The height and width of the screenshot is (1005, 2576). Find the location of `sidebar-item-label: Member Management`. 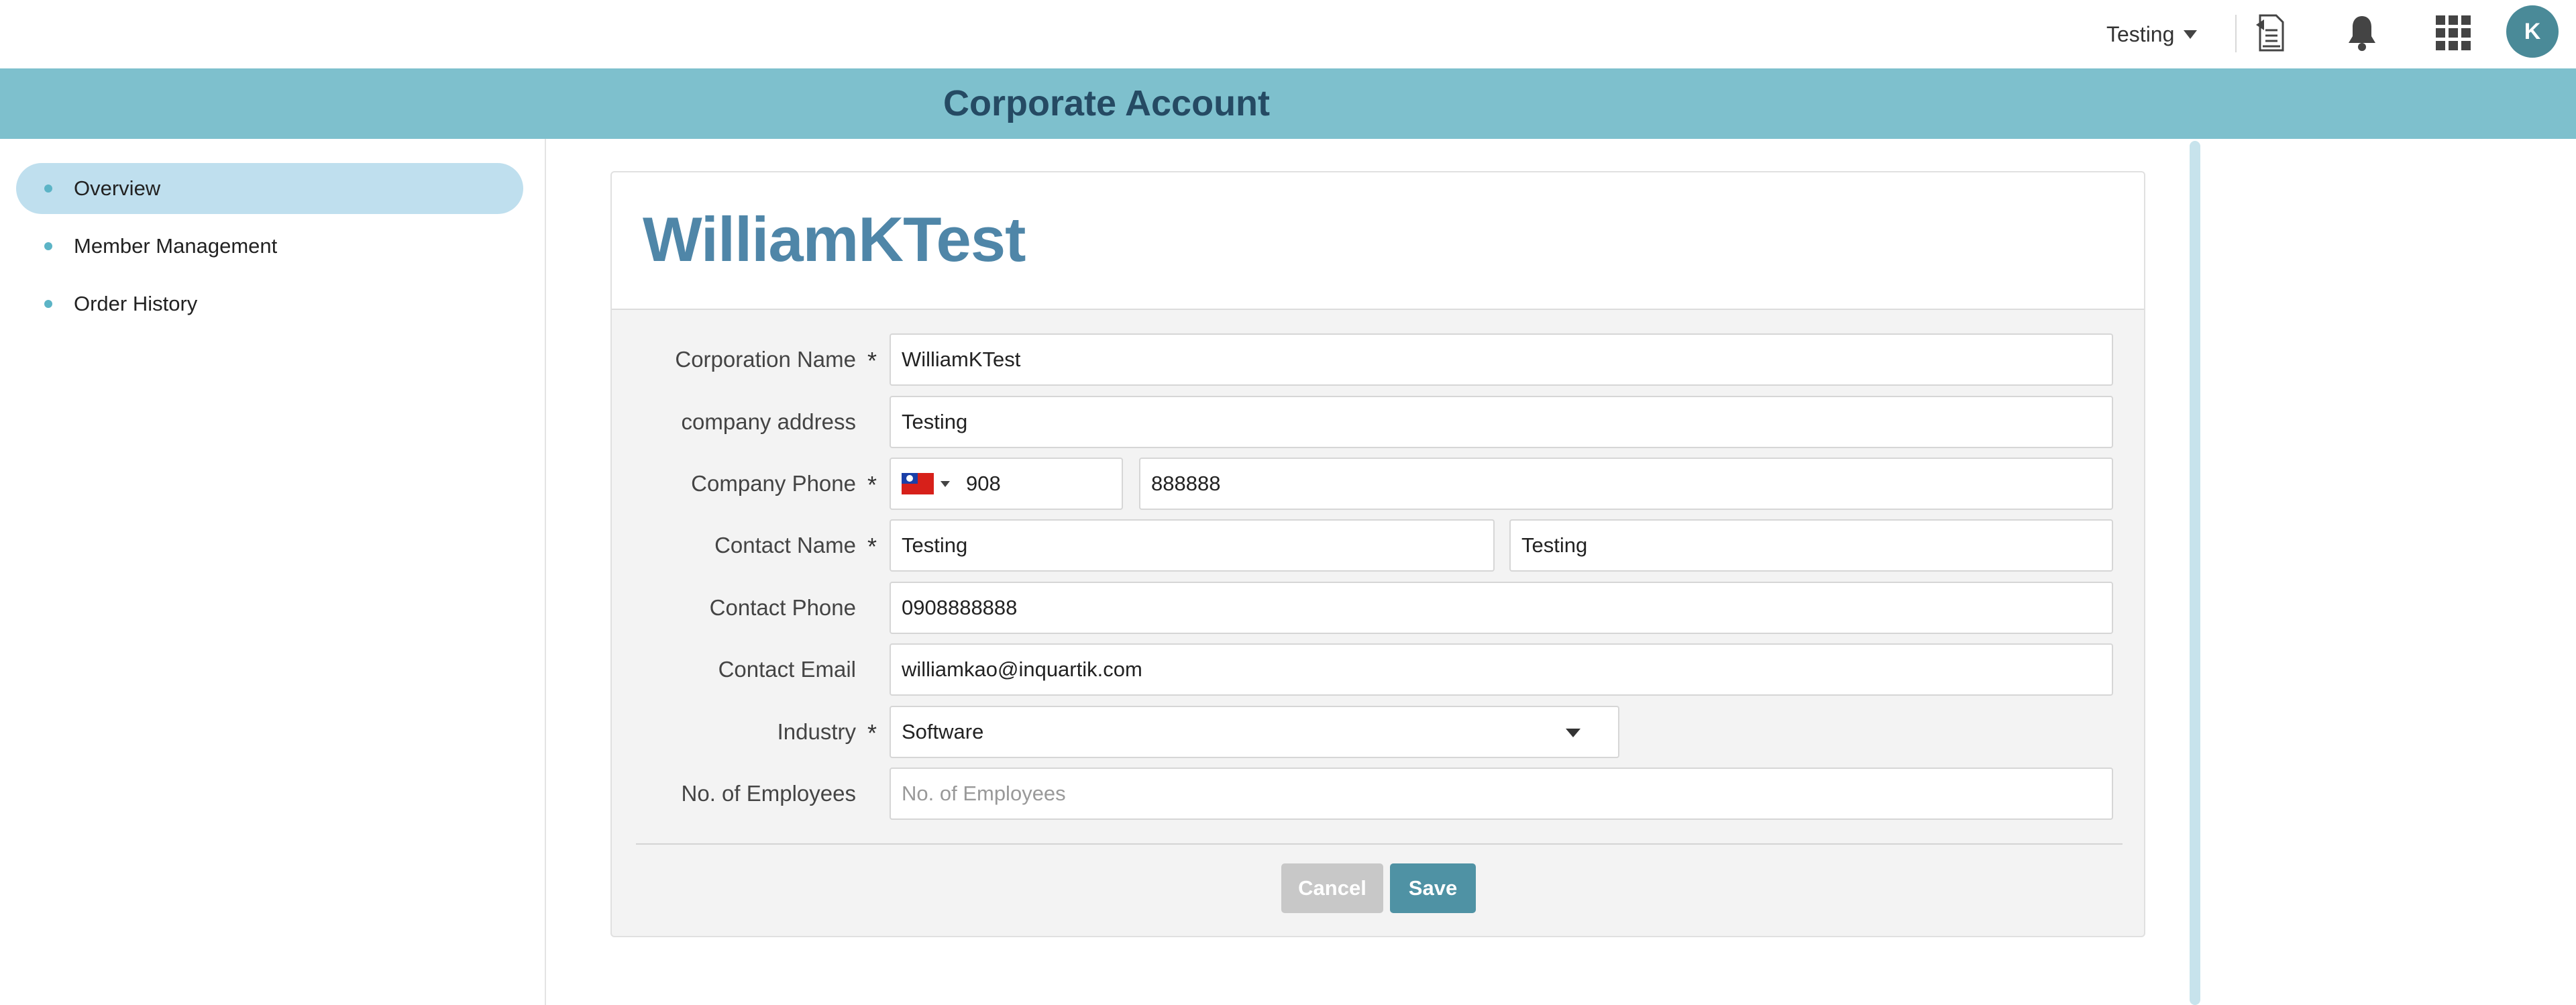

sidebar-item-label: Member Management is located at coordinates (176, 246).